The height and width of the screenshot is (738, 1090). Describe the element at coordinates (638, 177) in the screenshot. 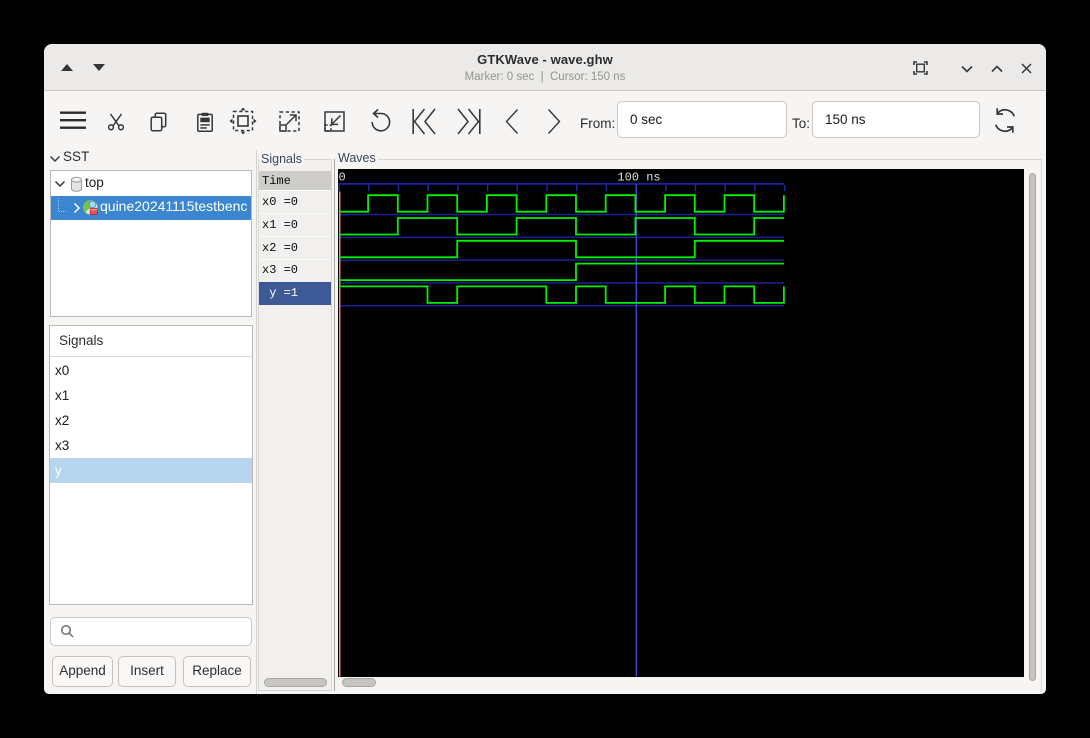

I see `svg-text: 100 ns` at that location.